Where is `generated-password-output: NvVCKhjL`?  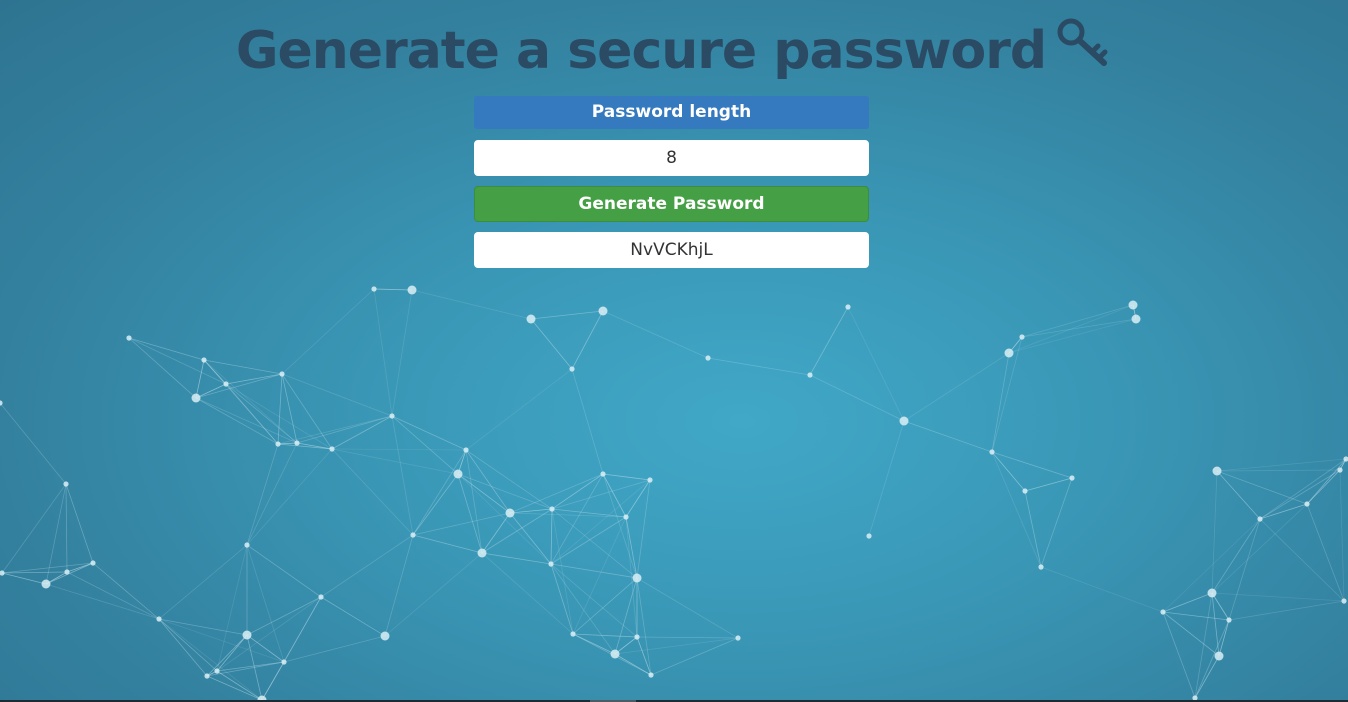
generated-password-output: NvVCKhjL is located at coordinates (671, 250).